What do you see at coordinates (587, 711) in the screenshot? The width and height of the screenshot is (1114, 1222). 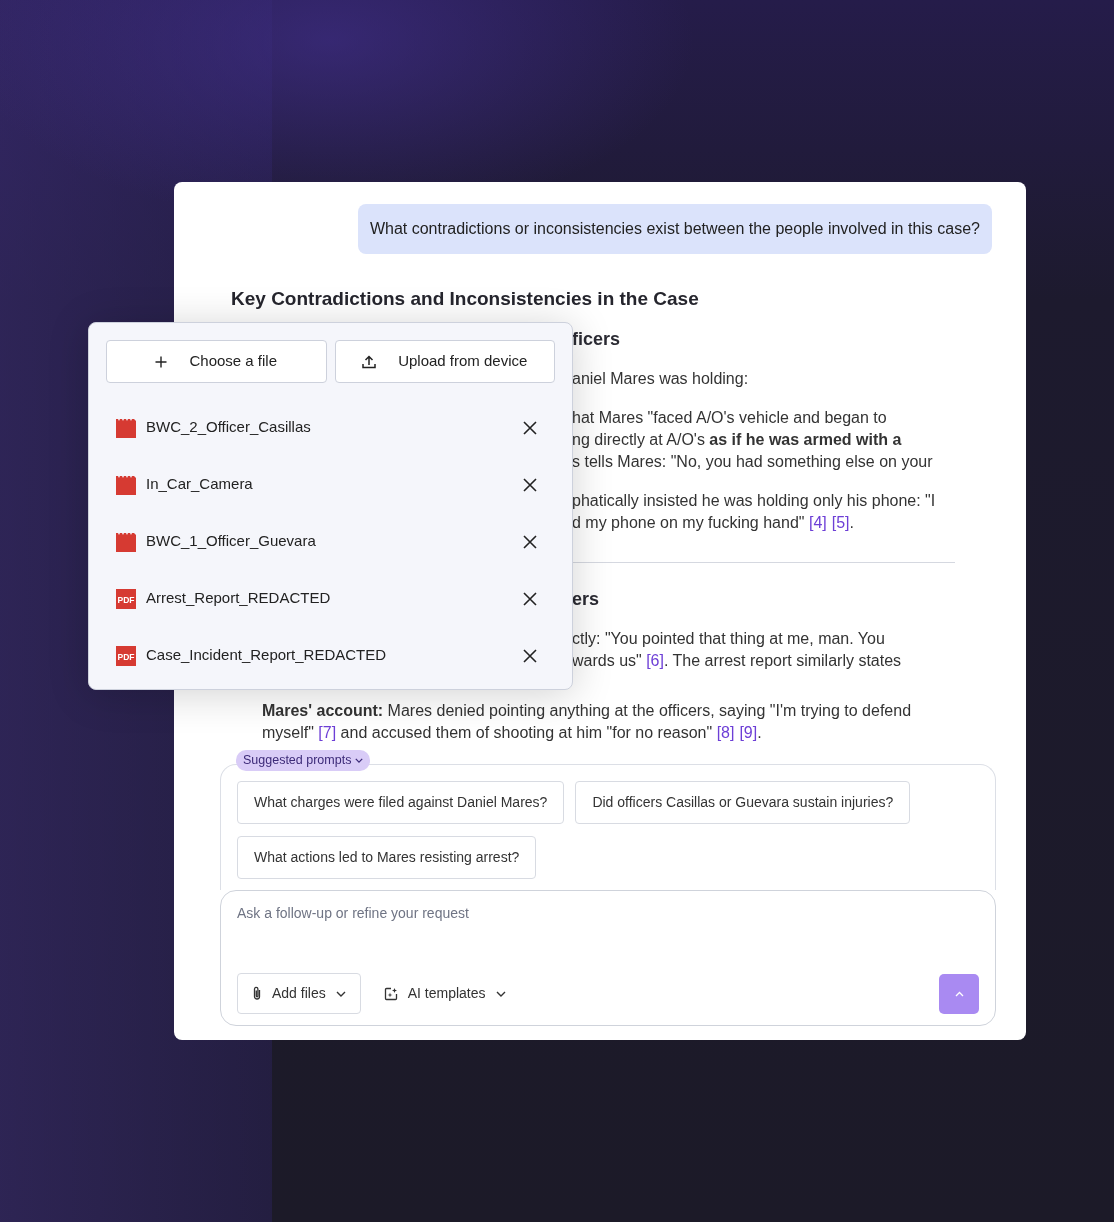 I see `answer-text: Mares' account: Mares denied pointing anything at the officers, saying "I'm trying to defend` at bounding box center [587, 711].